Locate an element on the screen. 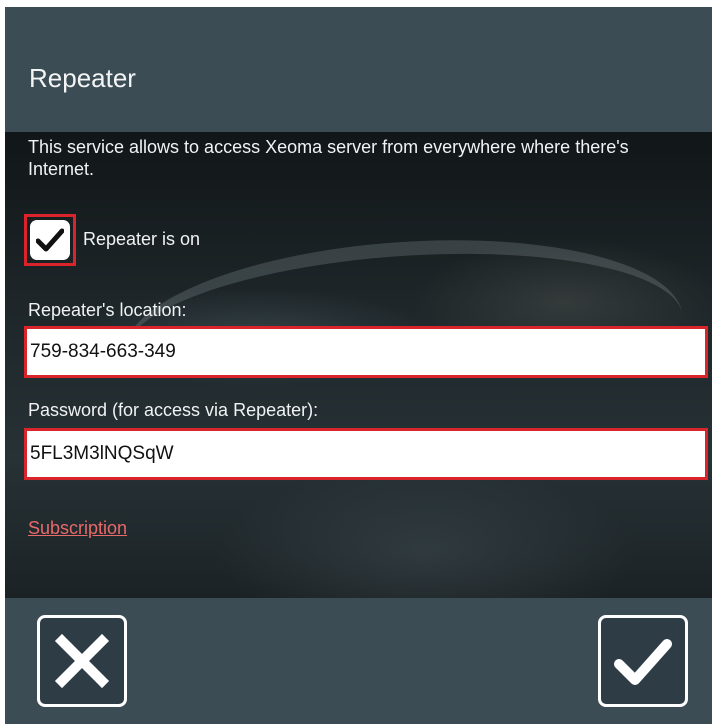 The image size is (716, 724). password-field-wrapper is located at coordinates (366, 454).